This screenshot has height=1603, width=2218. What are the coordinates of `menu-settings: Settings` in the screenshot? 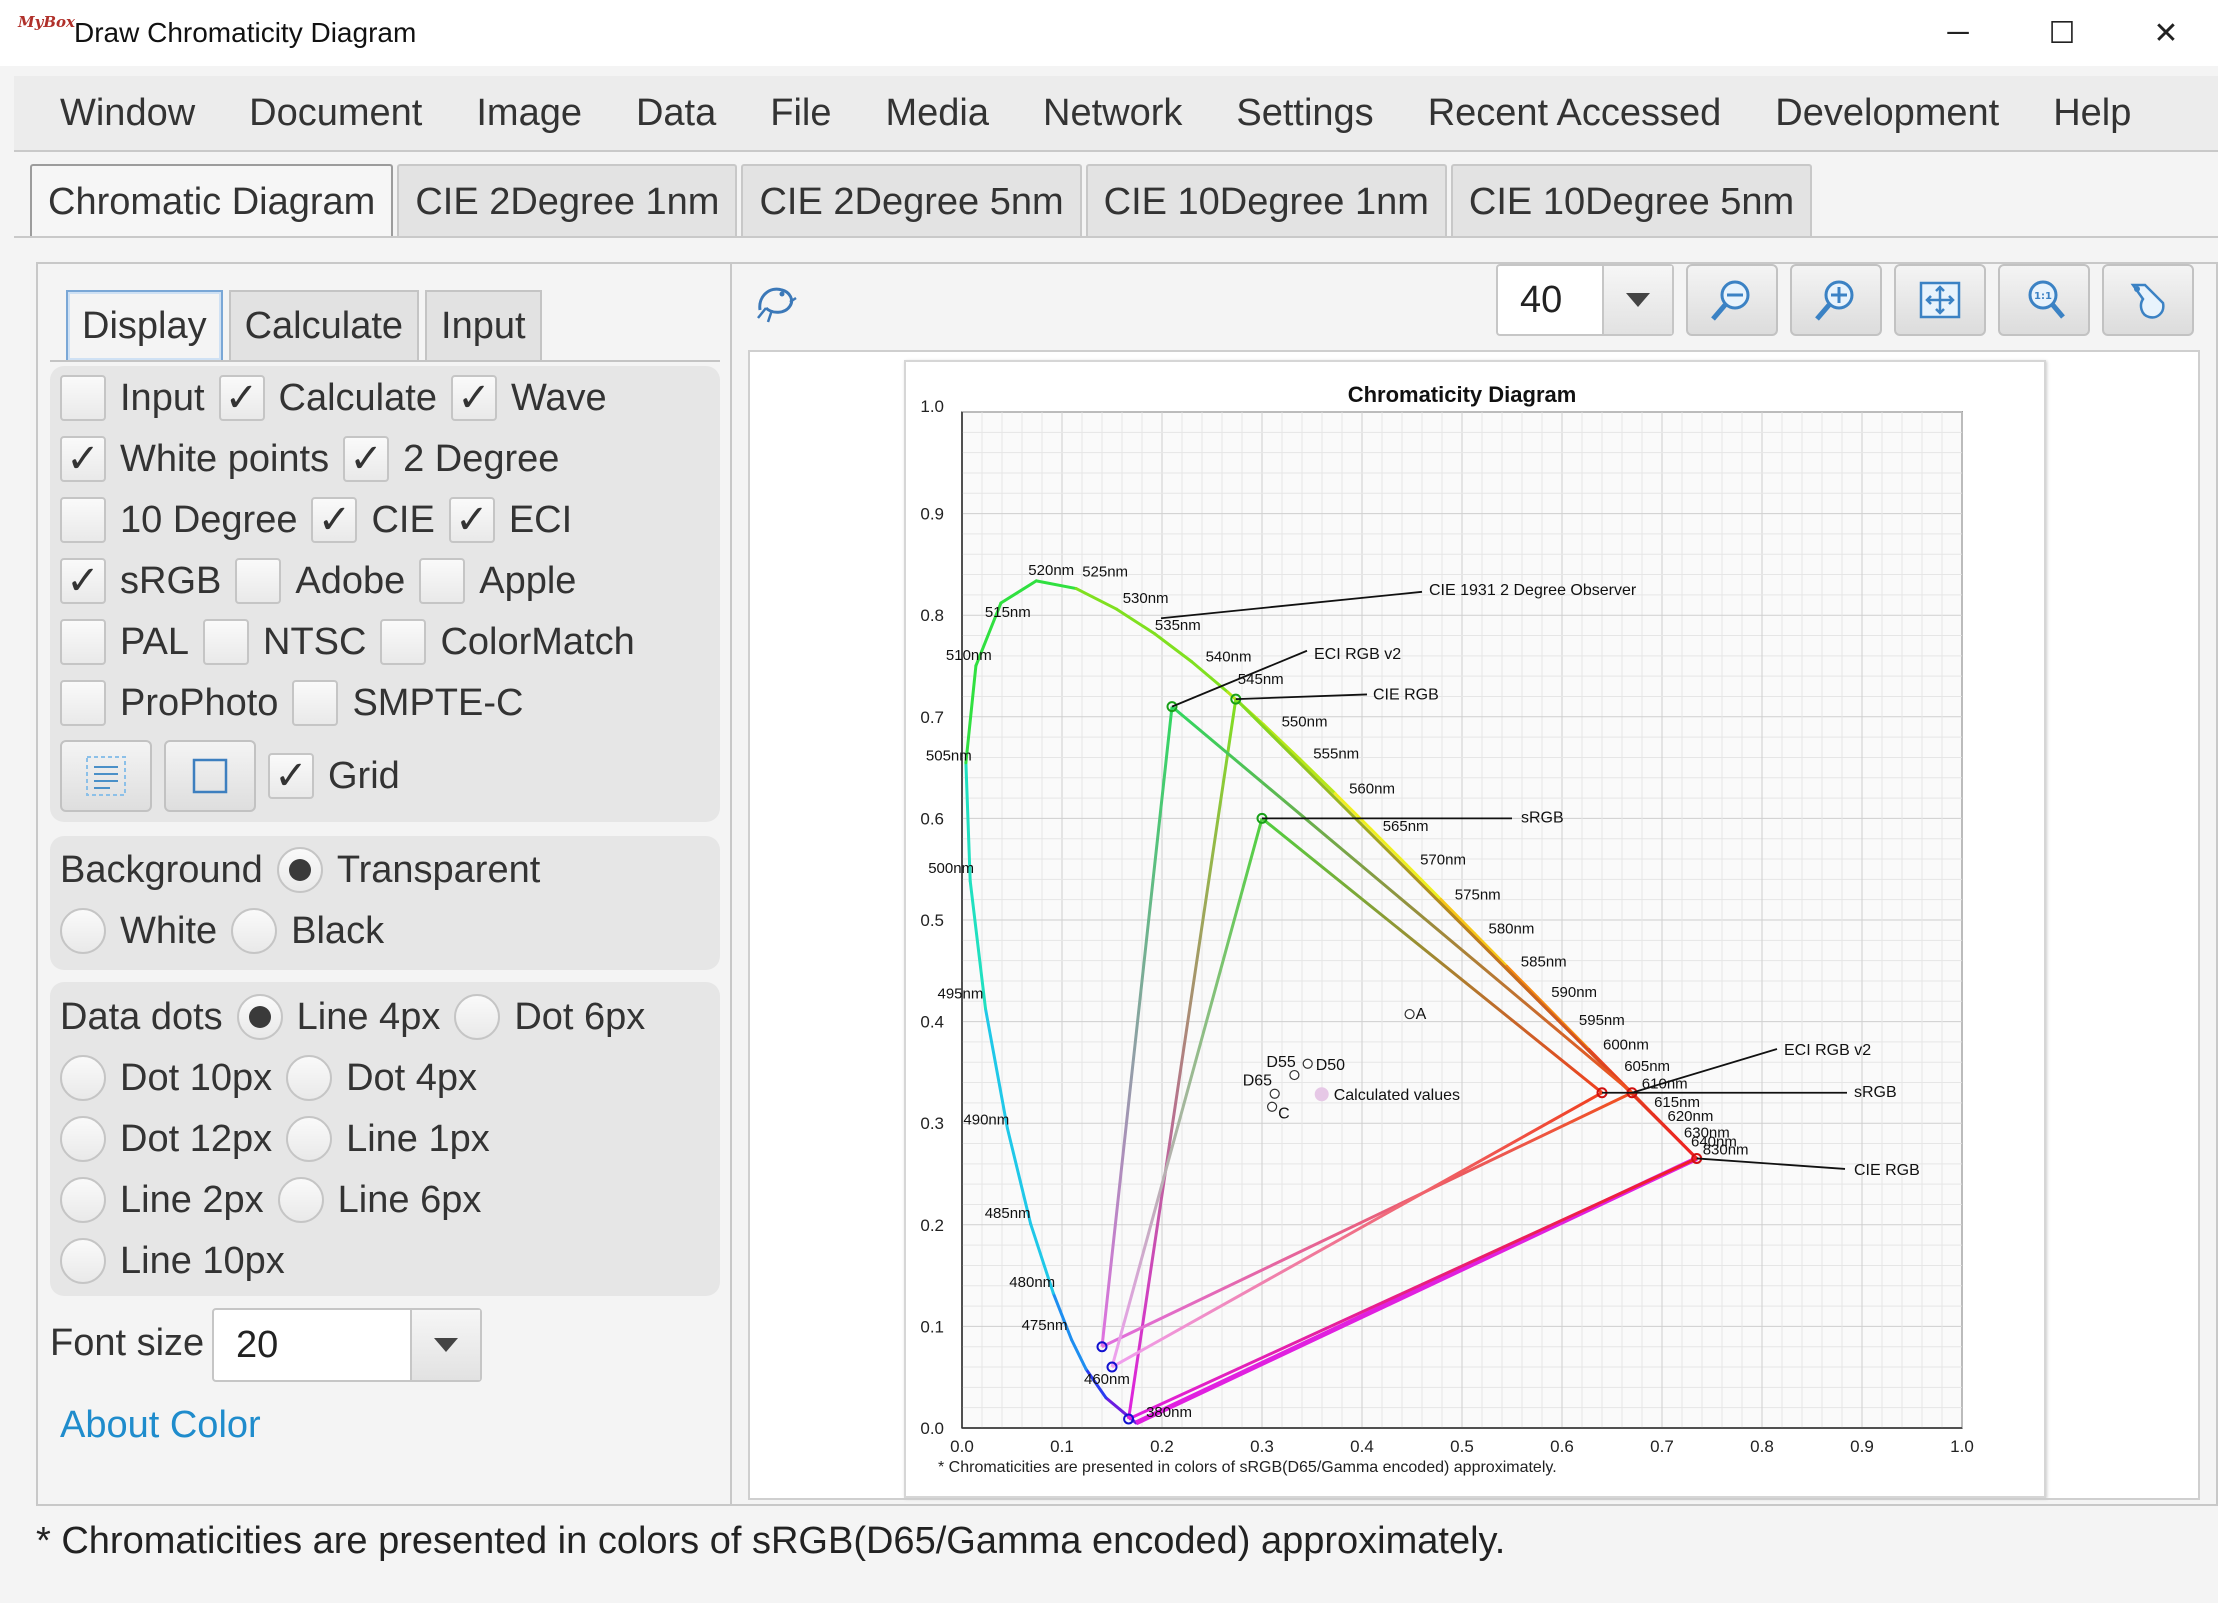 It's located at (1304, 113).